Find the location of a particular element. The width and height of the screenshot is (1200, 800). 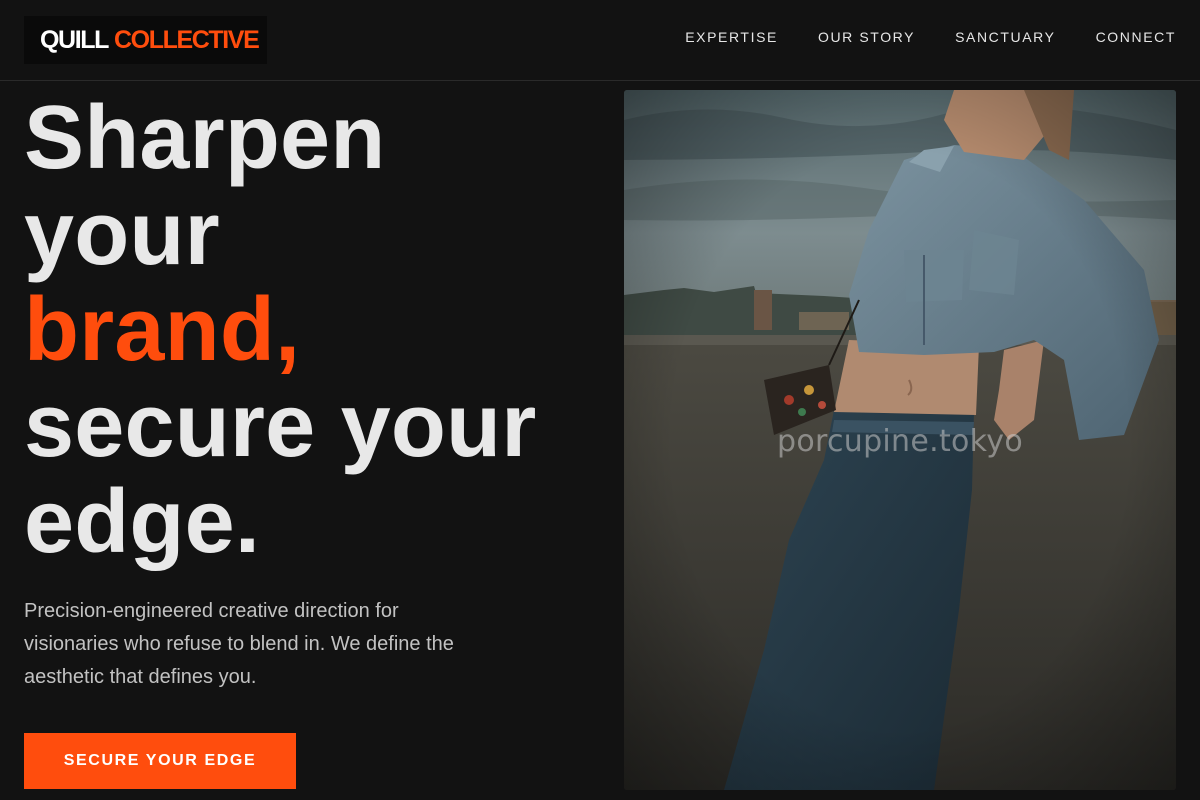

headline-line-5: edge. is located at coordinates (142, 522).